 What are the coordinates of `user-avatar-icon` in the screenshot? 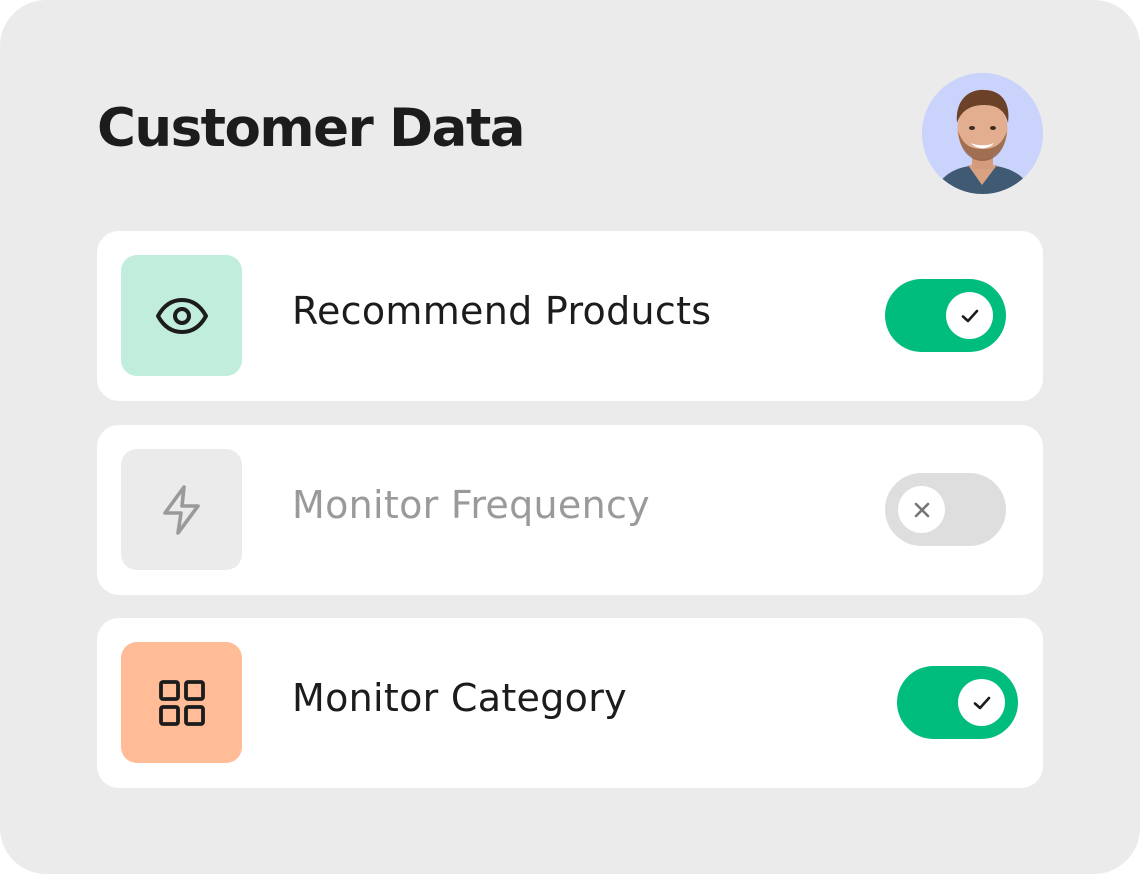 It's located at (982, 133).